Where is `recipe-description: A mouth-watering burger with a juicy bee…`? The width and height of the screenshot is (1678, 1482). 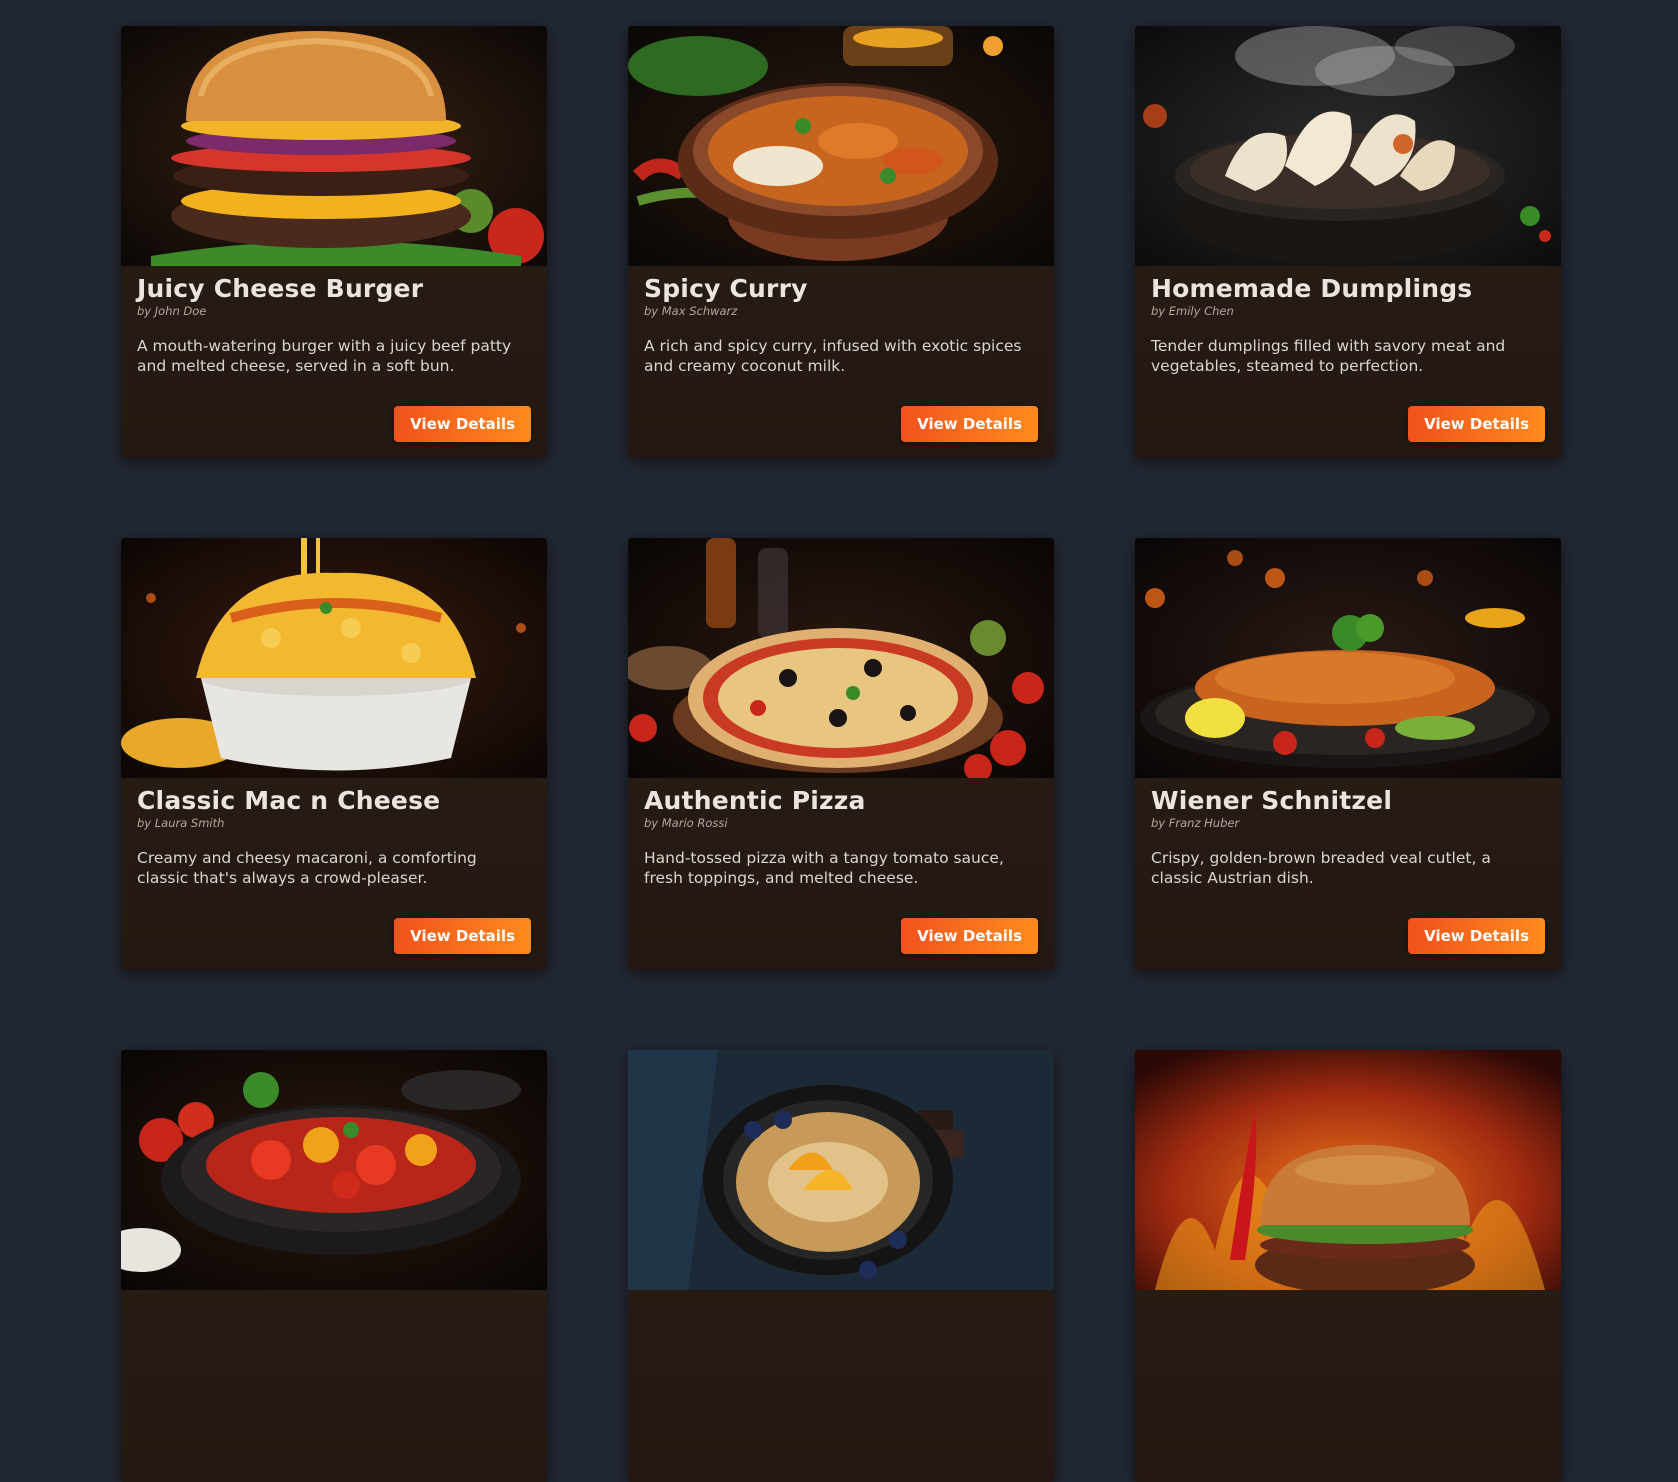
recipe-description: A mouth-watering burger with a juicy bee… is located at coordinates (324, 356).